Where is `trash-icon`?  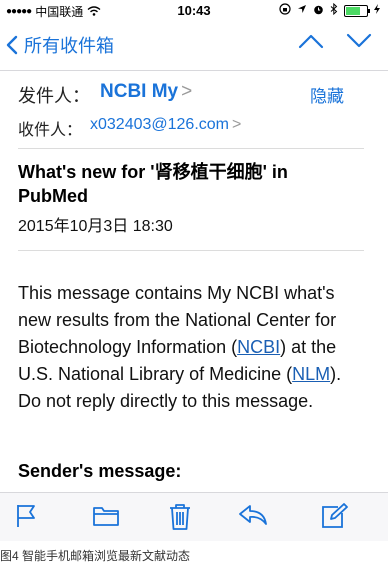 trash-icon is located at coordinates (180, 517).